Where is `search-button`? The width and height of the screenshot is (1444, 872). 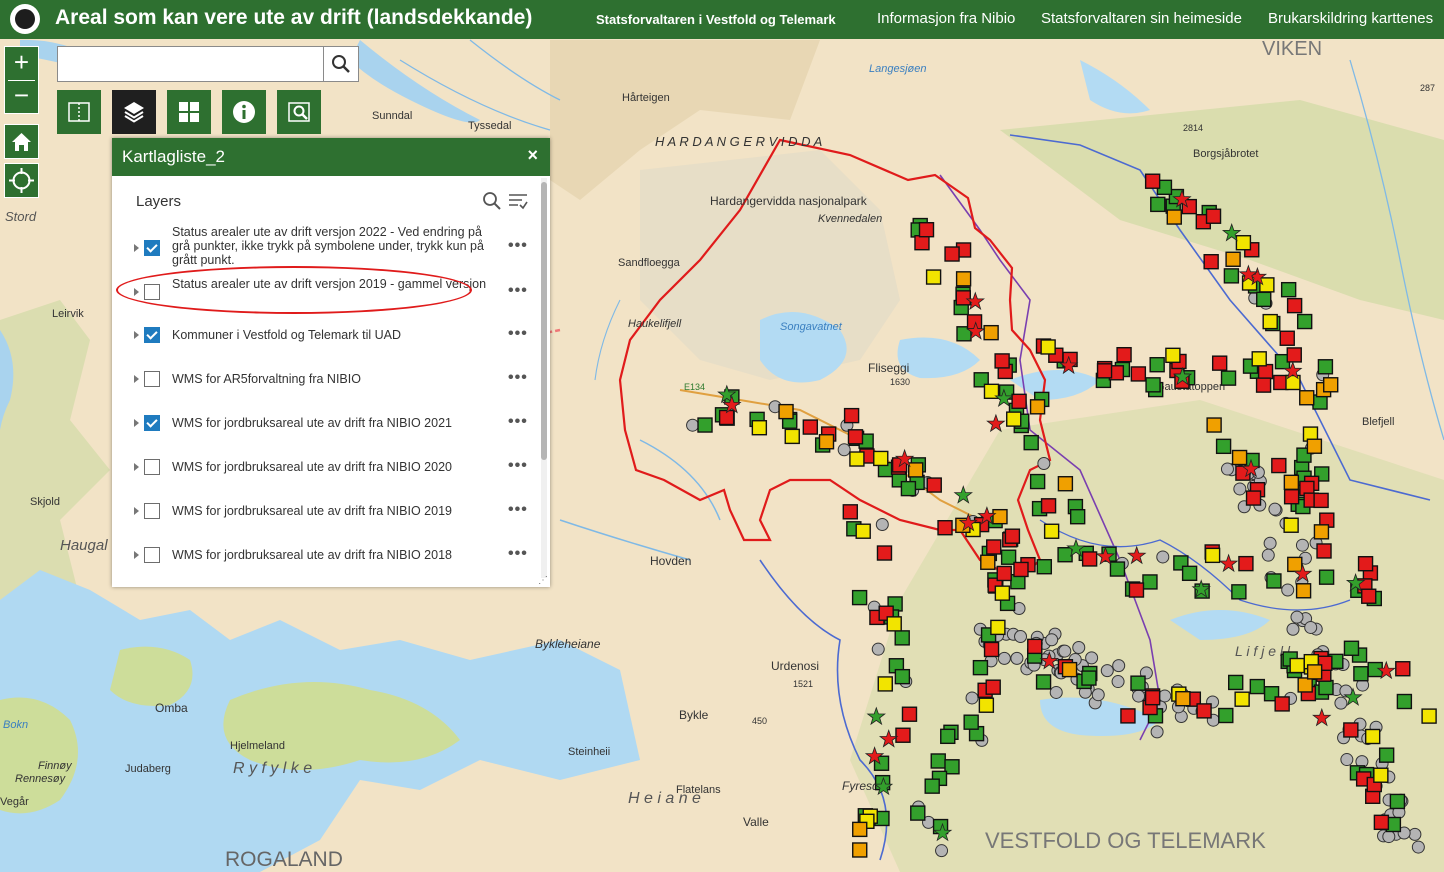 search-button is located at coordinates (340, 64).